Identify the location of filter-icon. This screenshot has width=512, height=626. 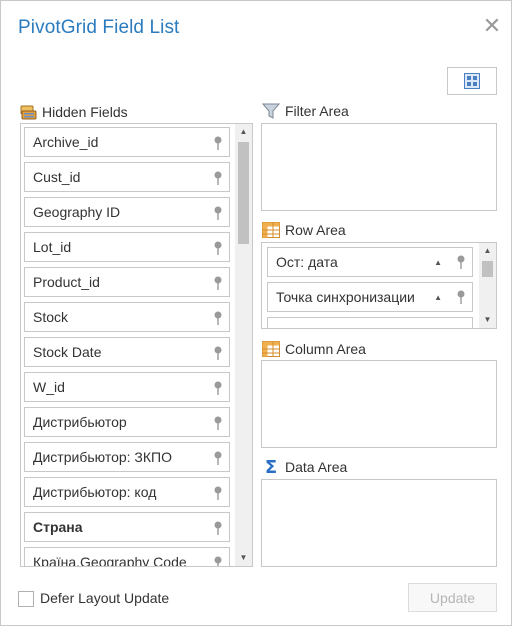
(271, 111).